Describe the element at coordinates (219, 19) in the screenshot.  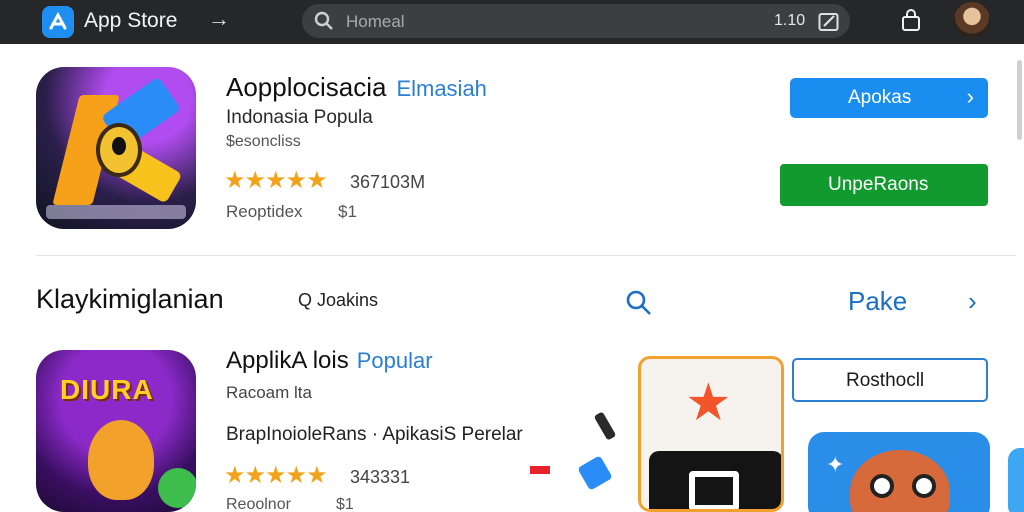
I see `arrow-right-icon: →` at that location.